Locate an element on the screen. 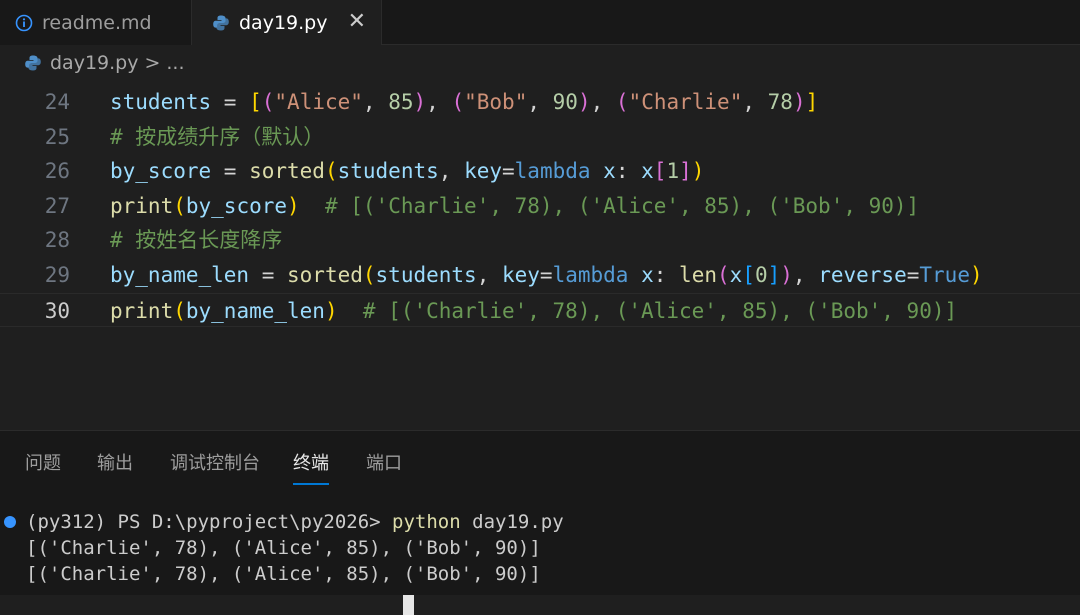  code-token: lambda is located at coordinates (590, 275).